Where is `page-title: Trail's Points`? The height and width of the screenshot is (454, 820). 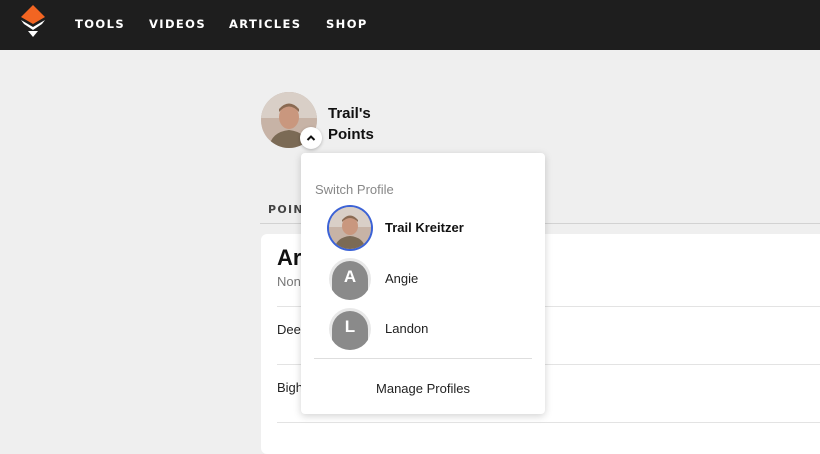
page-title: Trail's Points is located at coordinates (351, 124).